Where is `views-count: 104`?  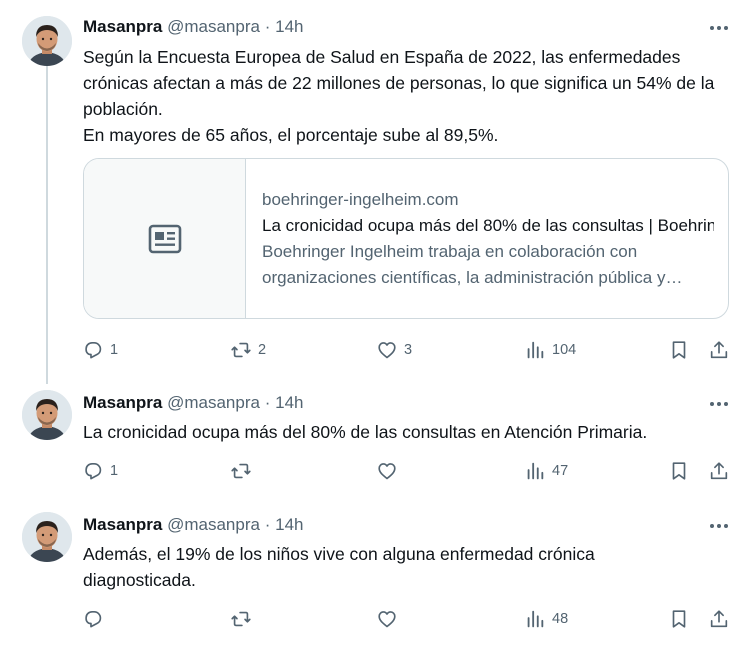 views-count: 104 is located at coordinates (564, 350).